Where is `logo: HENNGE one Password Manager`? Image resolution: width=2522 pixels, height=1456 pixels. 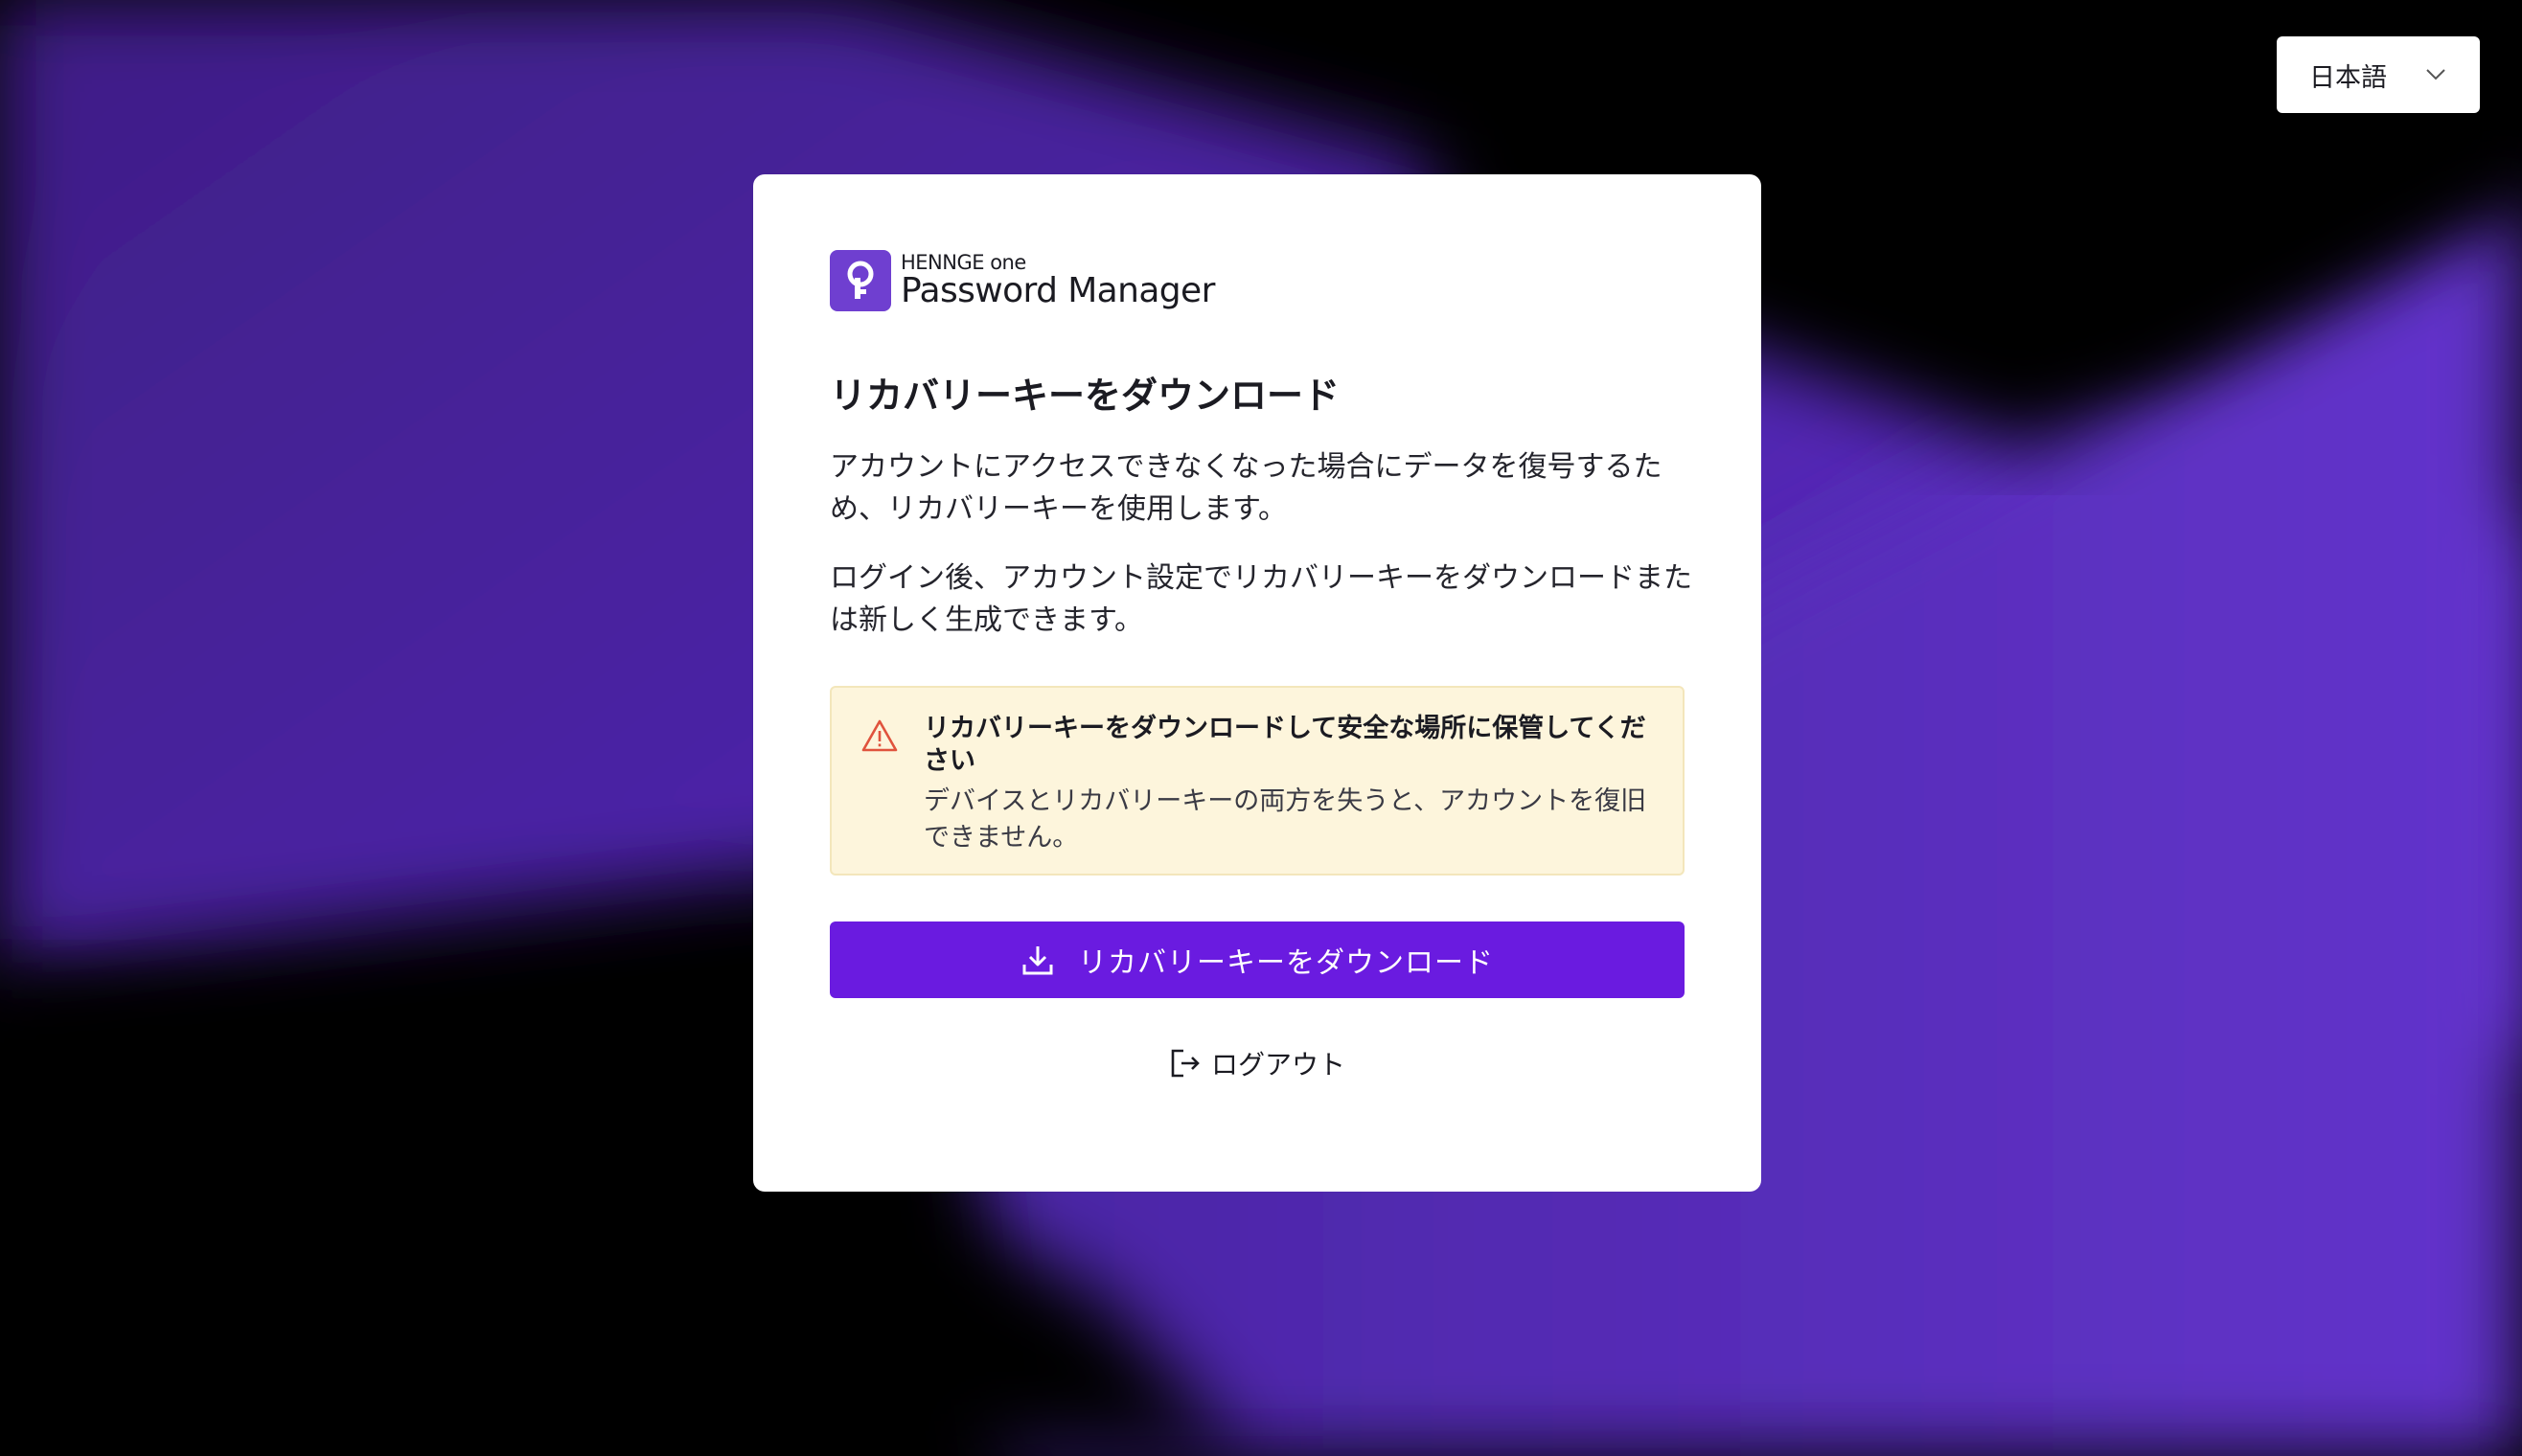 logo: HENNGE one Password Manager is located at coordinates (1257, 280).